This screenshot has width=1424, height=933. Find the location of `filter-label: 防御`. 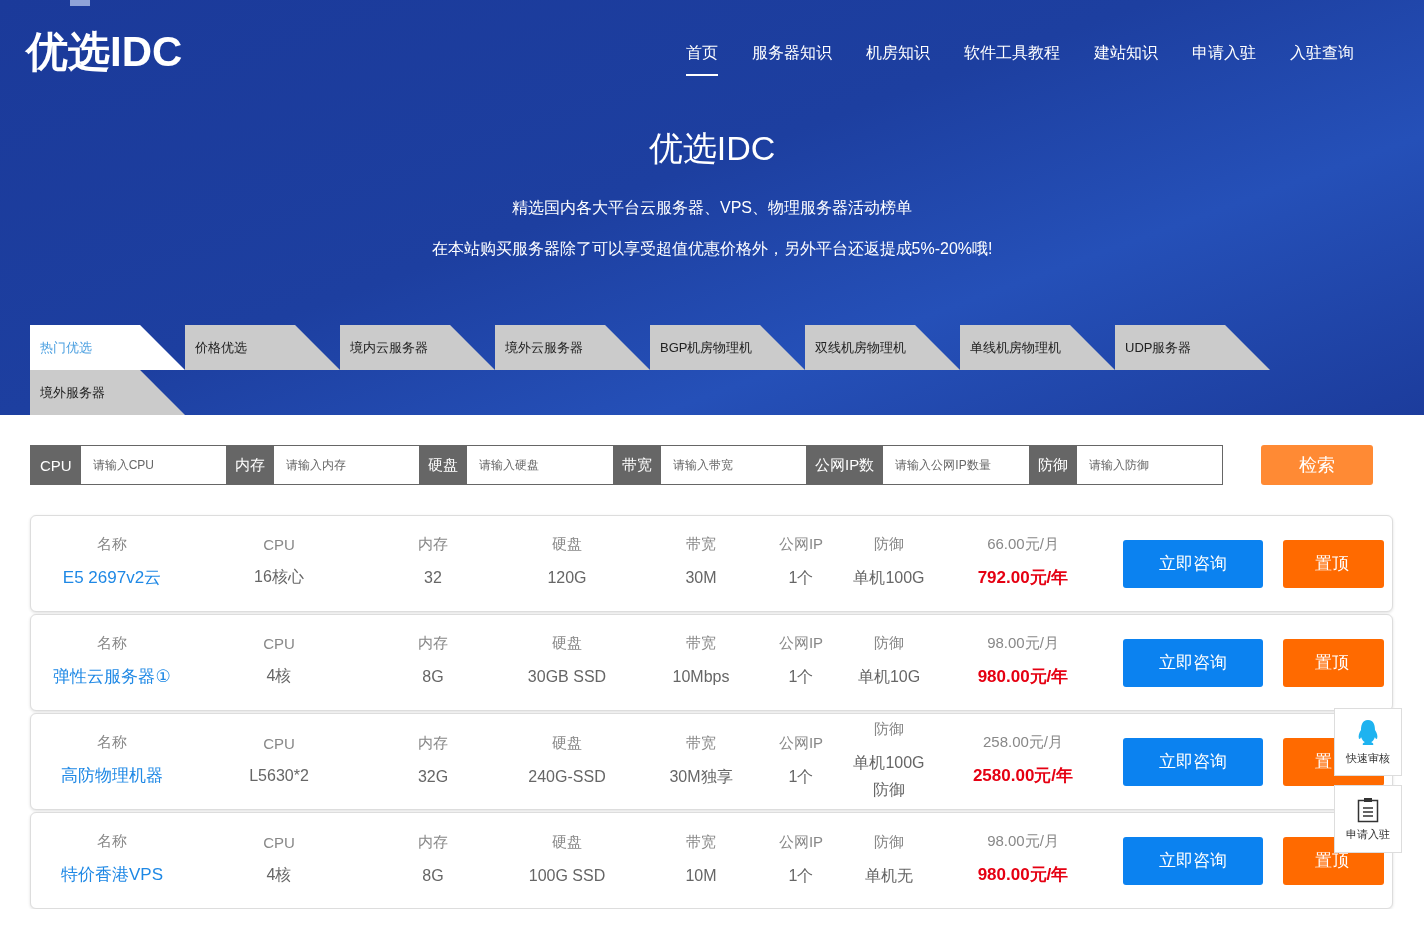

filter-label: 防御 is located at coordinates (1052, 465).